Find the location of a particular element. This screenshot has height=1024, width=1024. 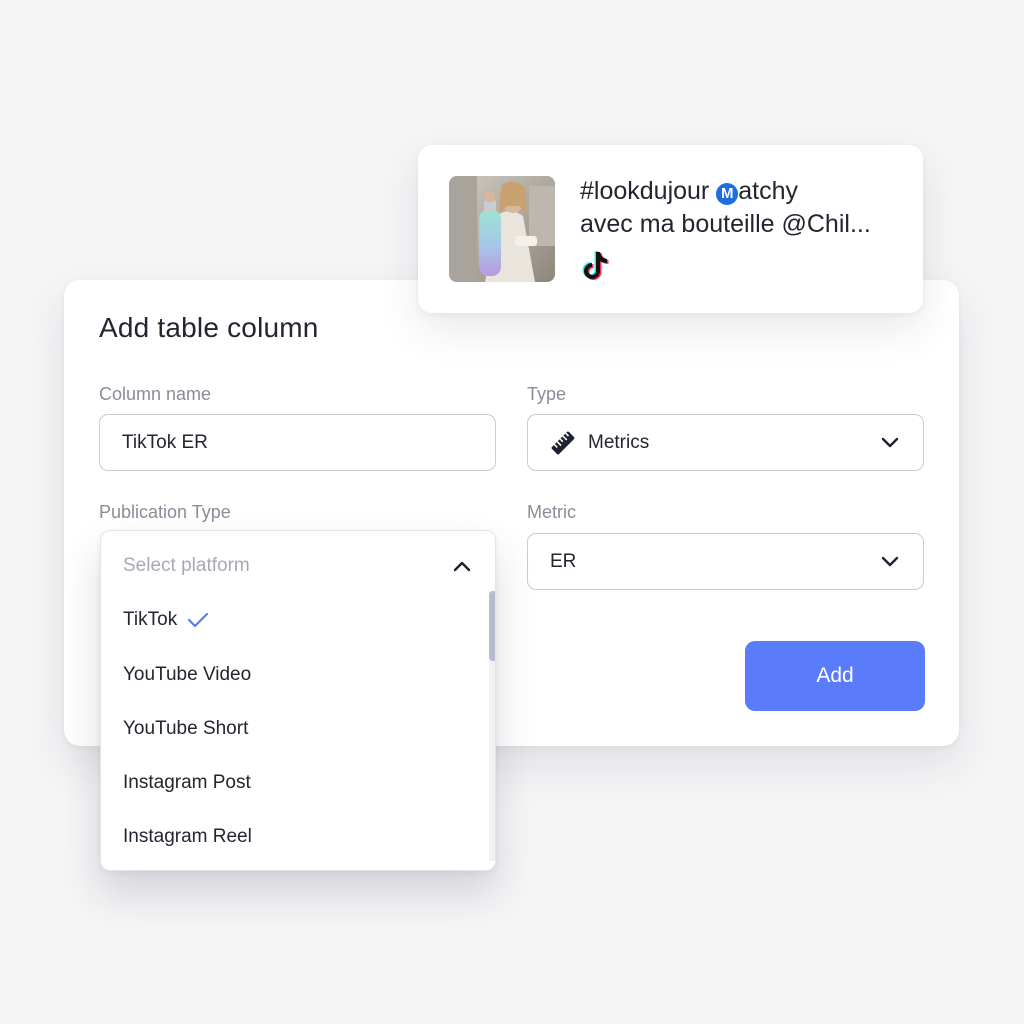

option-instagram-post: Instagram Post is located at coordinates (187, 783).